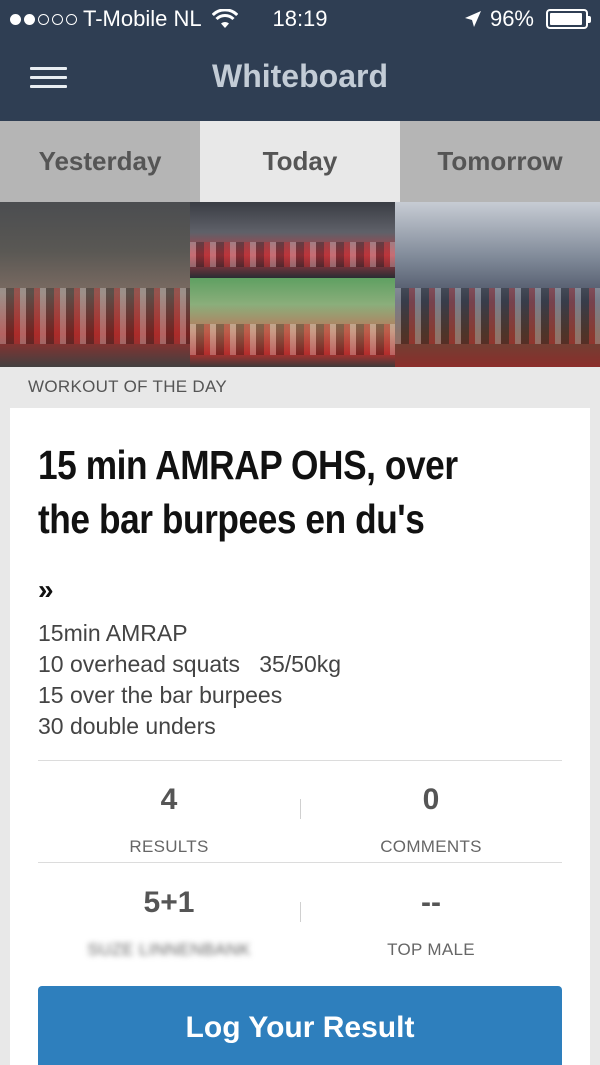  I want to click on comments-stat: 0 COMMENTS, so click(431, 808).